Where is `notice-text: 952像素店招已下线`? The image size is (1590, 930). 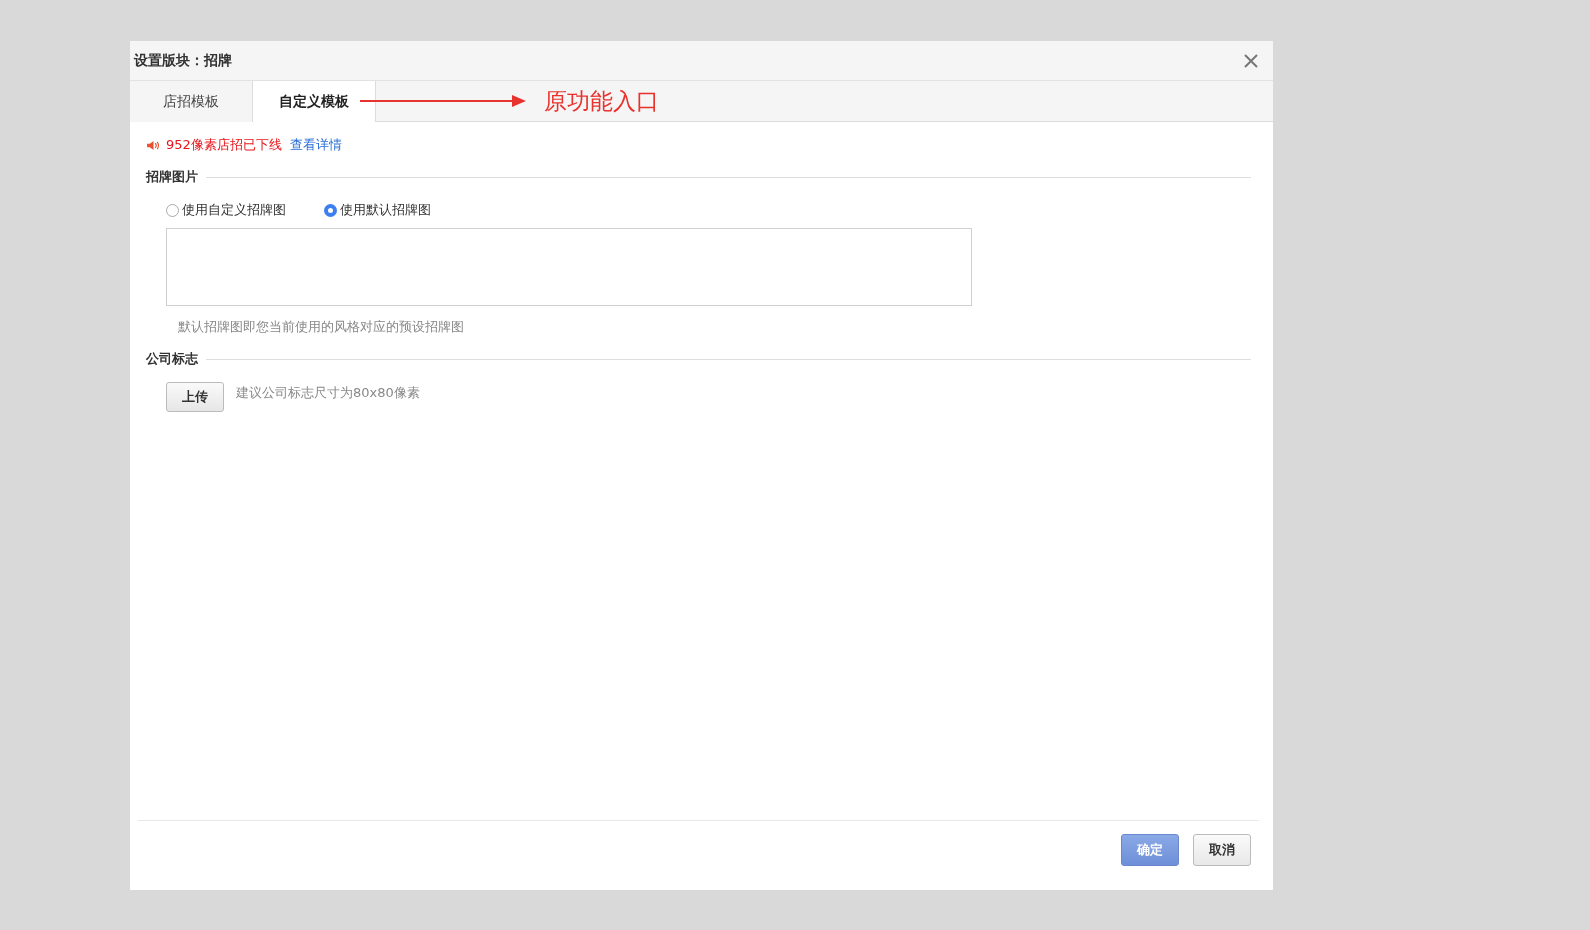 notice-text: 952像素店招已下线 is located at coordinates (224, 145).